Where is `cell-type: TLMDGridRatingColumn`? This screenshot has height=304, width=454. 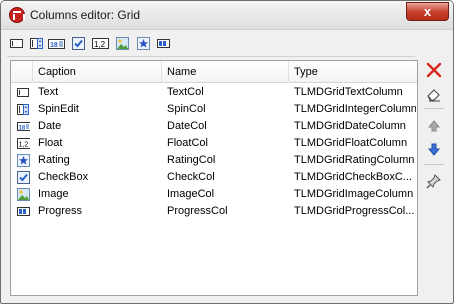
cell-type: TLMDGridRatingColumn is located at coordinates (354, 160).